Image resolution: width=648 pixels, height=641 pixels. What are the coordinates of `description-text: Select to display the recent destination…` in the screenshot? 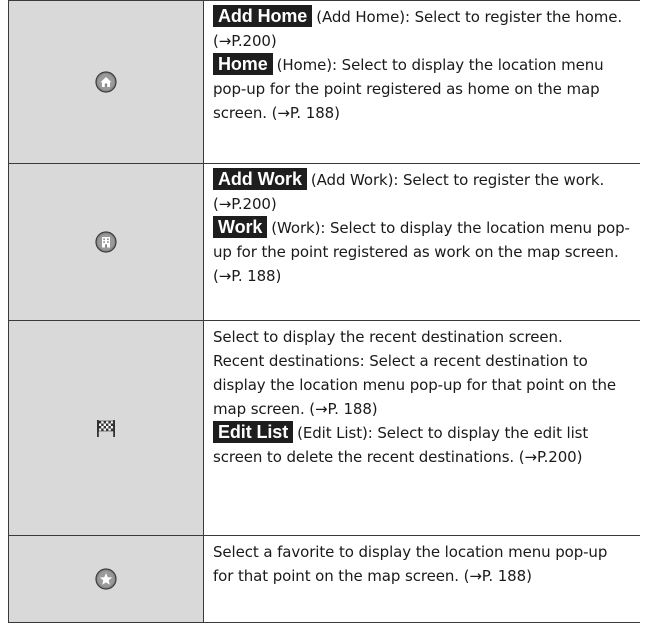 It's located at (388, 337).